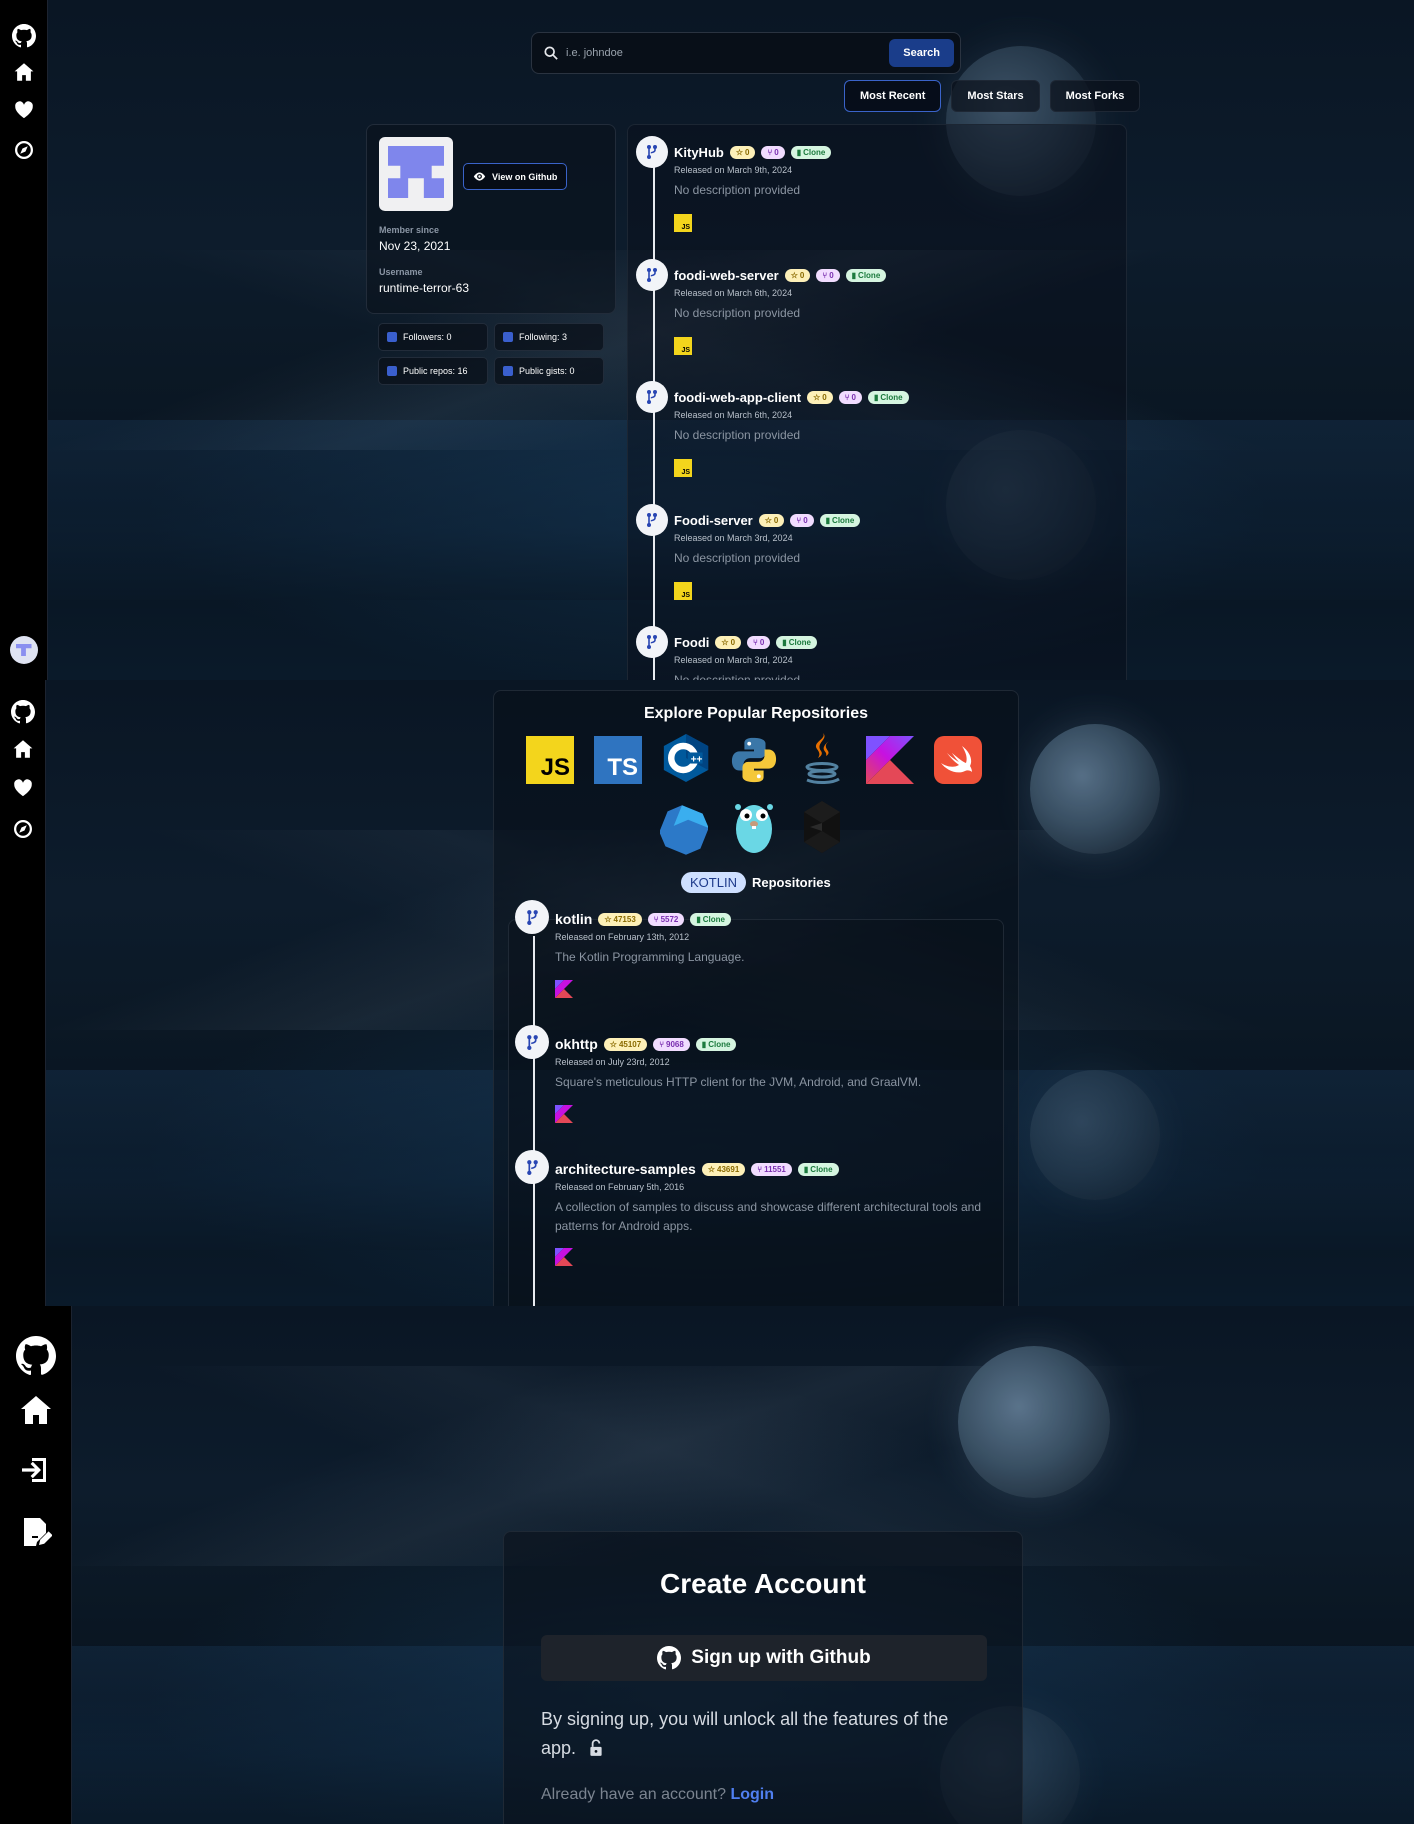  Describe the element at coordinates (691, 642) in the screenshot. I see `repo-name: Foodi` at that location.